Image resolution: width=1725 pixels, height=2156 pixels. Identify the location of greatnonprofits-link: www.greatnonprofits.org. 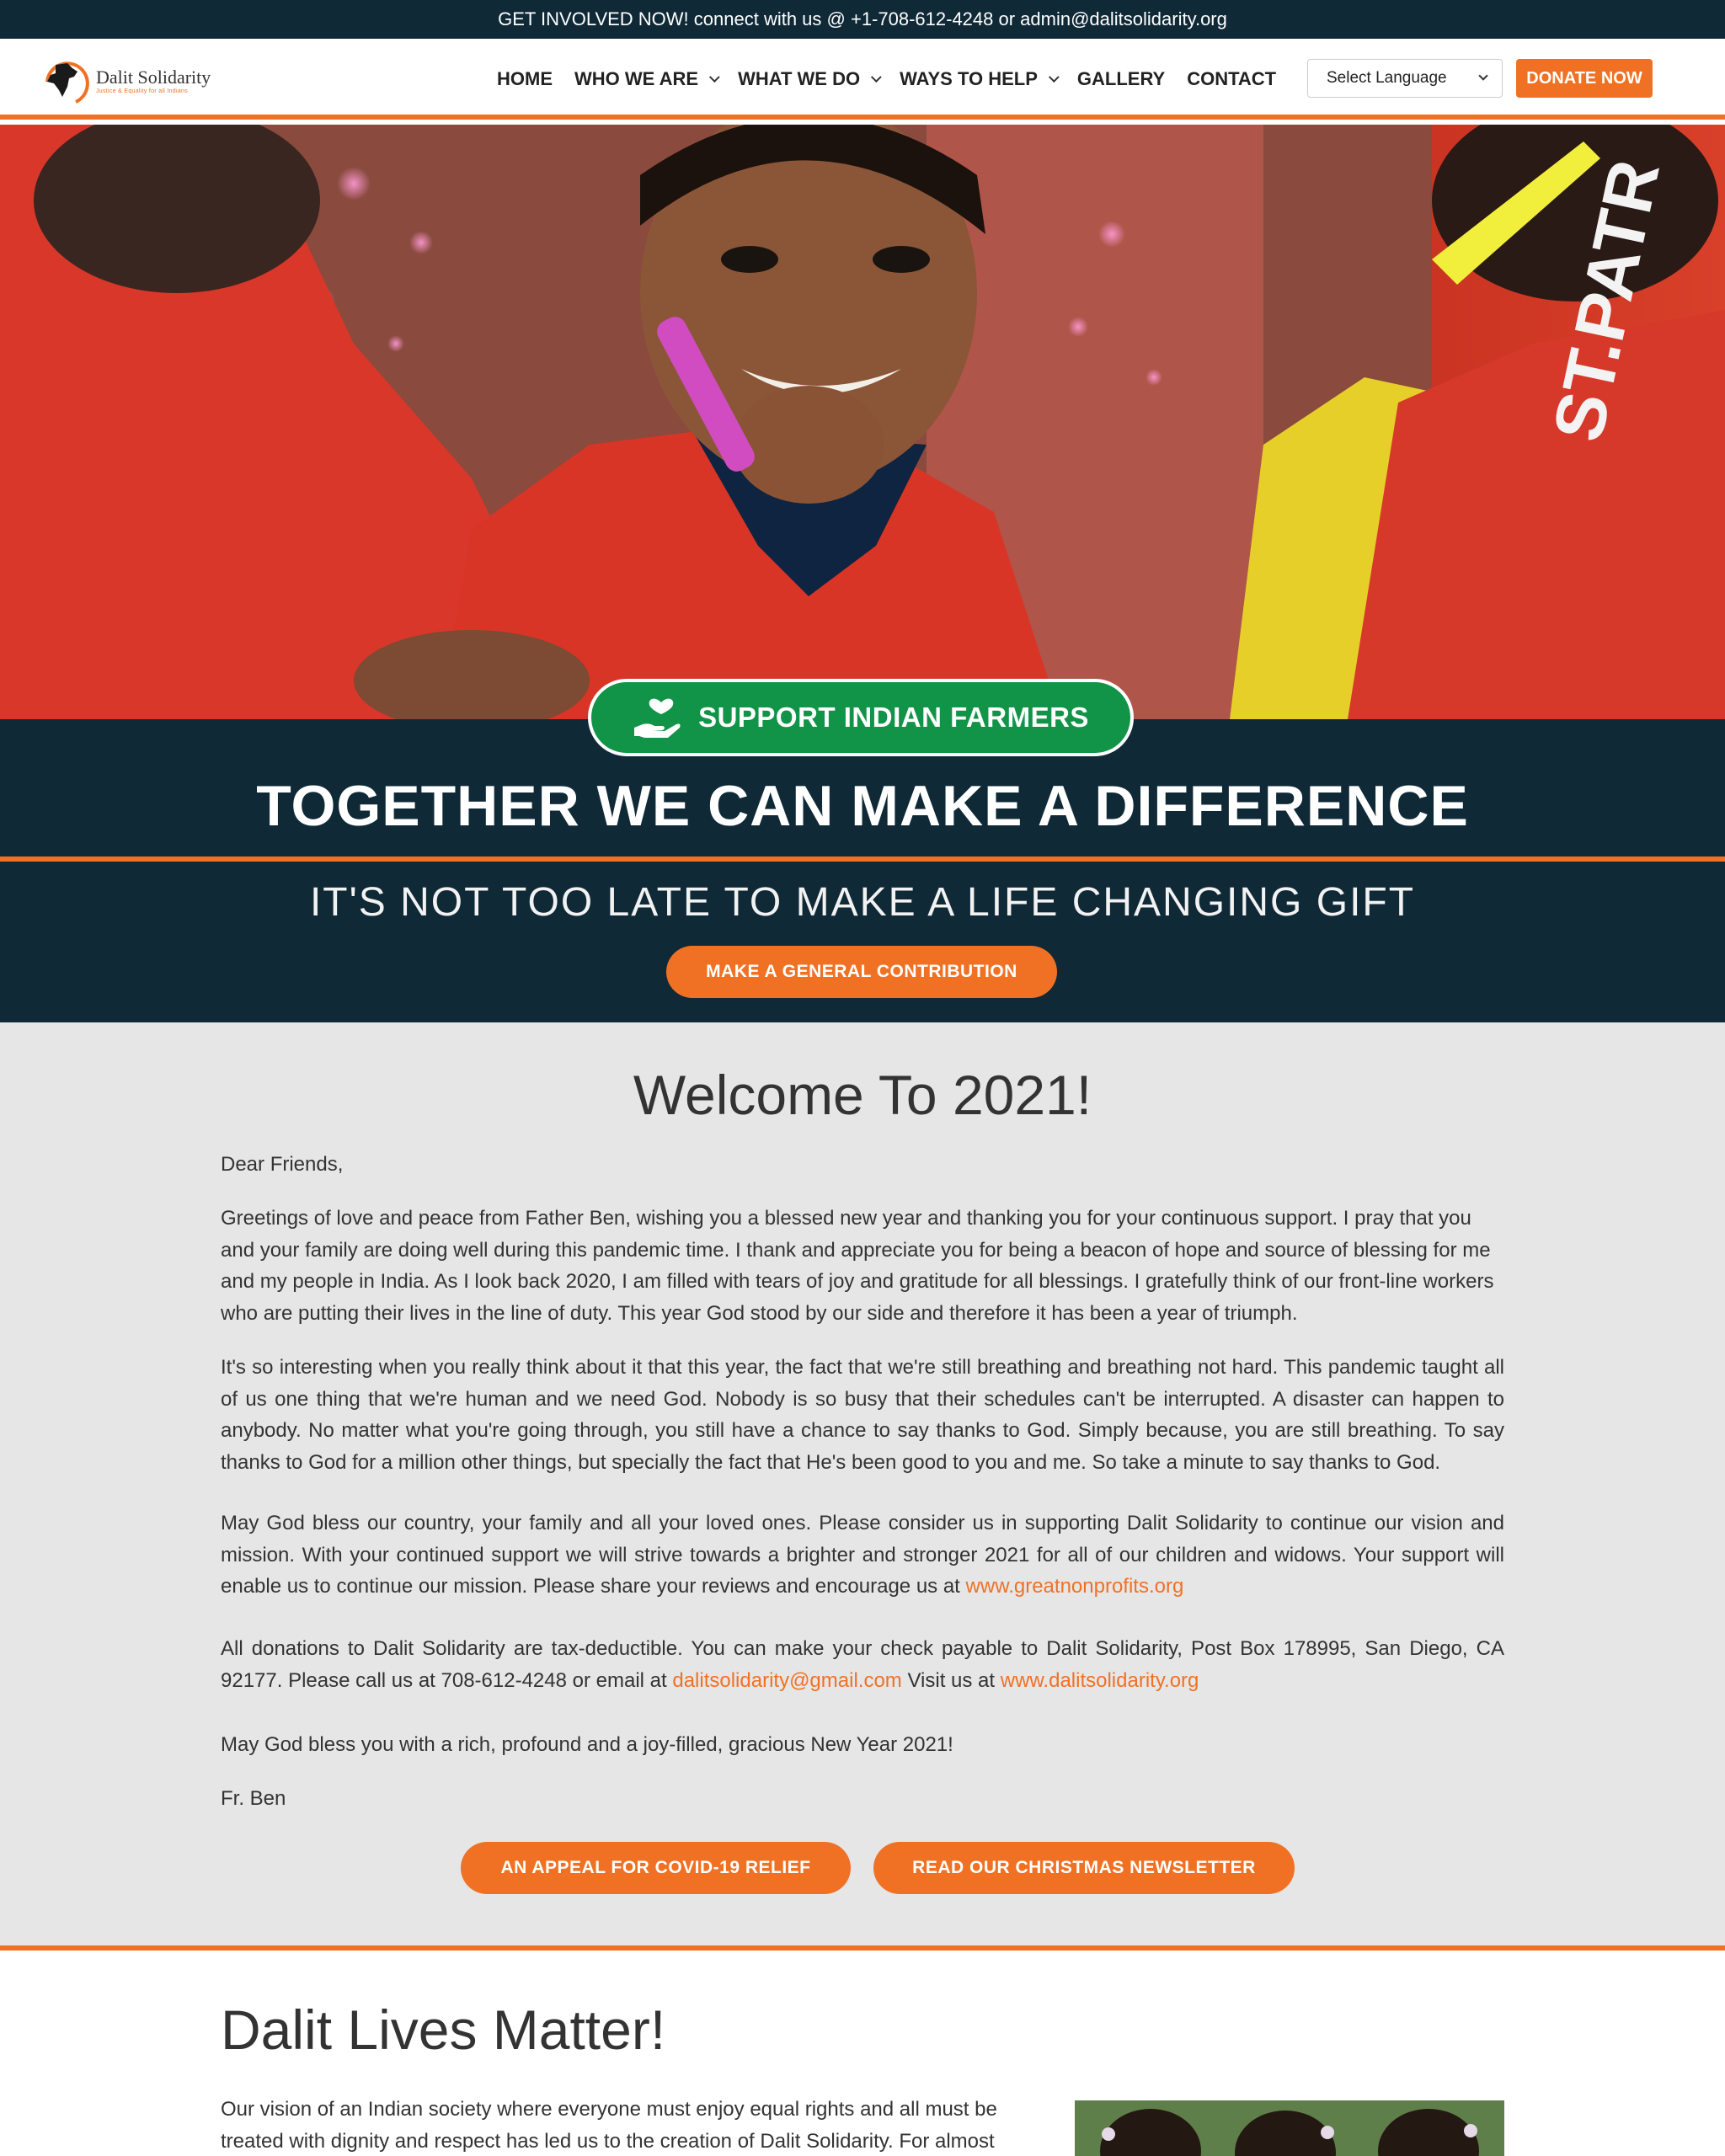
(1075, 1586).